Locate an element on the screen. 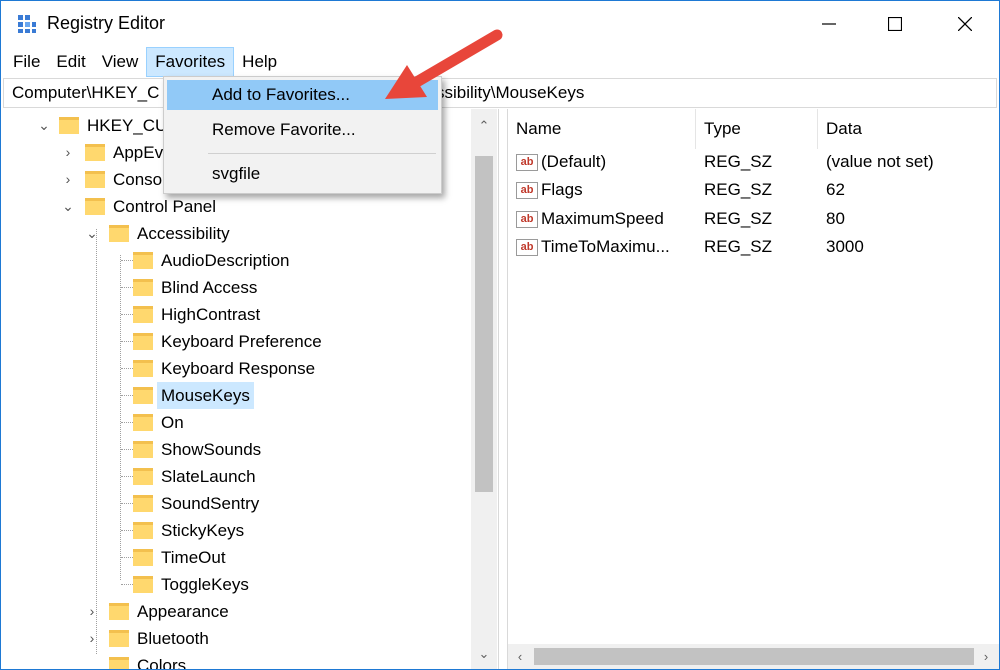 Image resolution: width=1000 pixels, height=670 pixels. tree-item-label: StickyKeys is located at coordinates (203, 530).